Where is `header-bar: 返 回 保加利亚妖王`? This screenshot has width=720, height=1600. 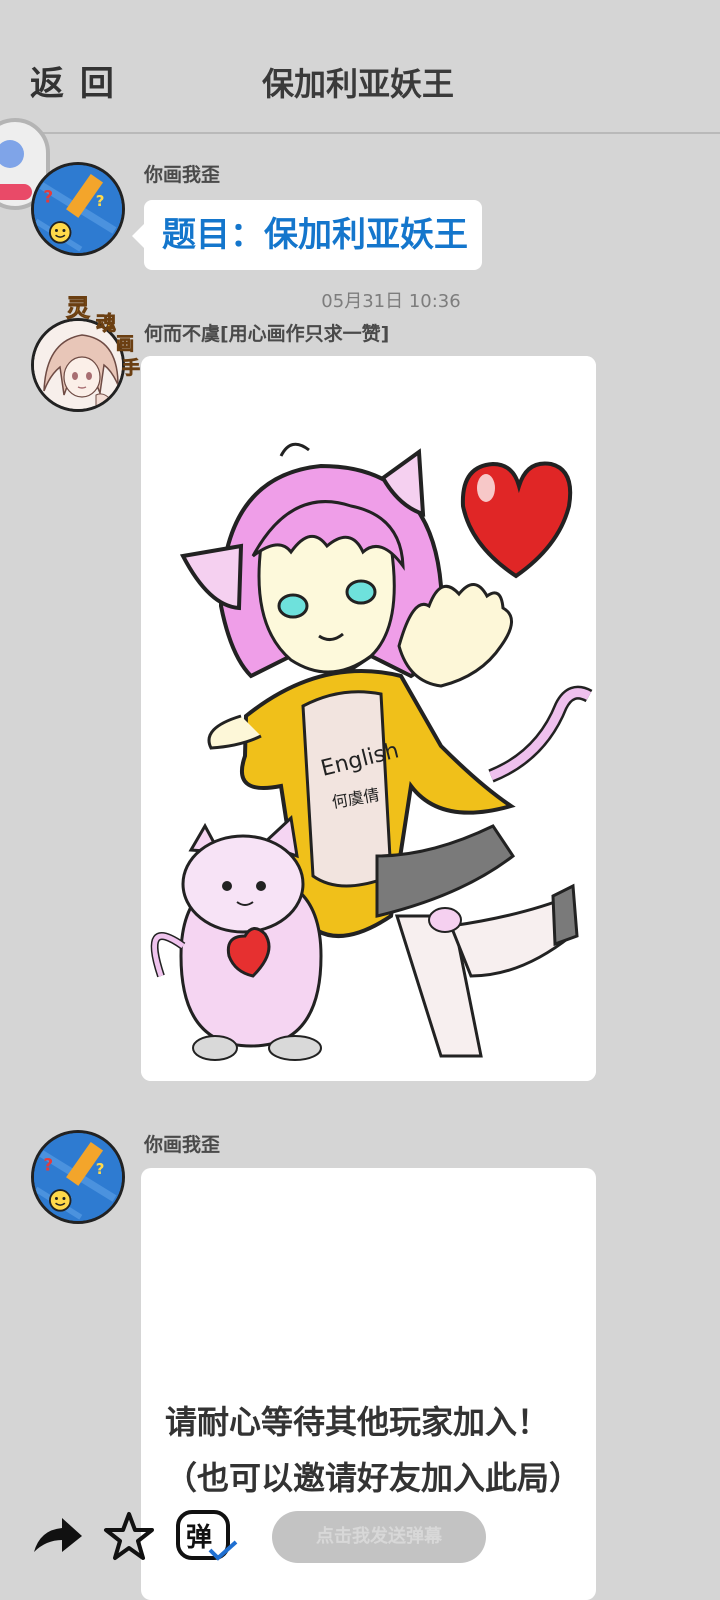 header-bar: 返 回 保加利亚妖王 is located at coordinates (360, 67).